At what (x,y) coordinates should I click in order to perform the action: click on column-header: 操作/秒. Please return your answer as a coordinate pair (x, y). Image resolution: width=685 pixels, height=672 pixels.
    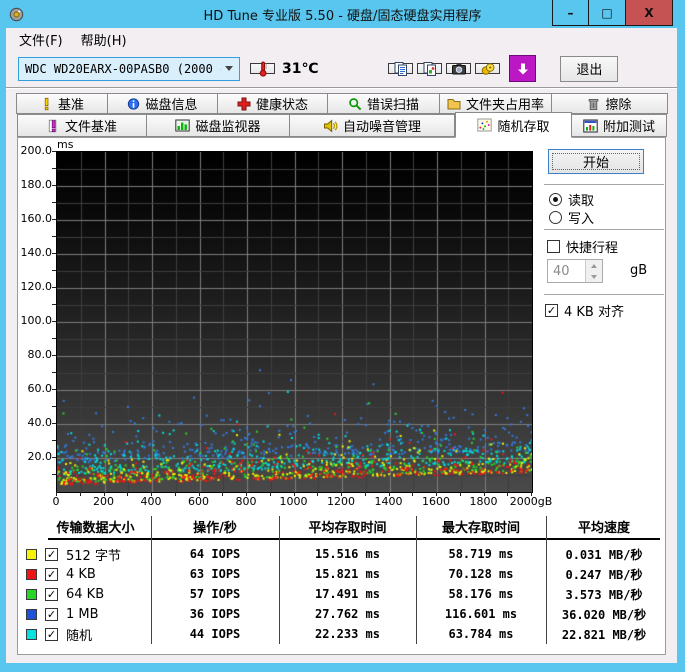
    Looking at the image, I should click on (215, 528).